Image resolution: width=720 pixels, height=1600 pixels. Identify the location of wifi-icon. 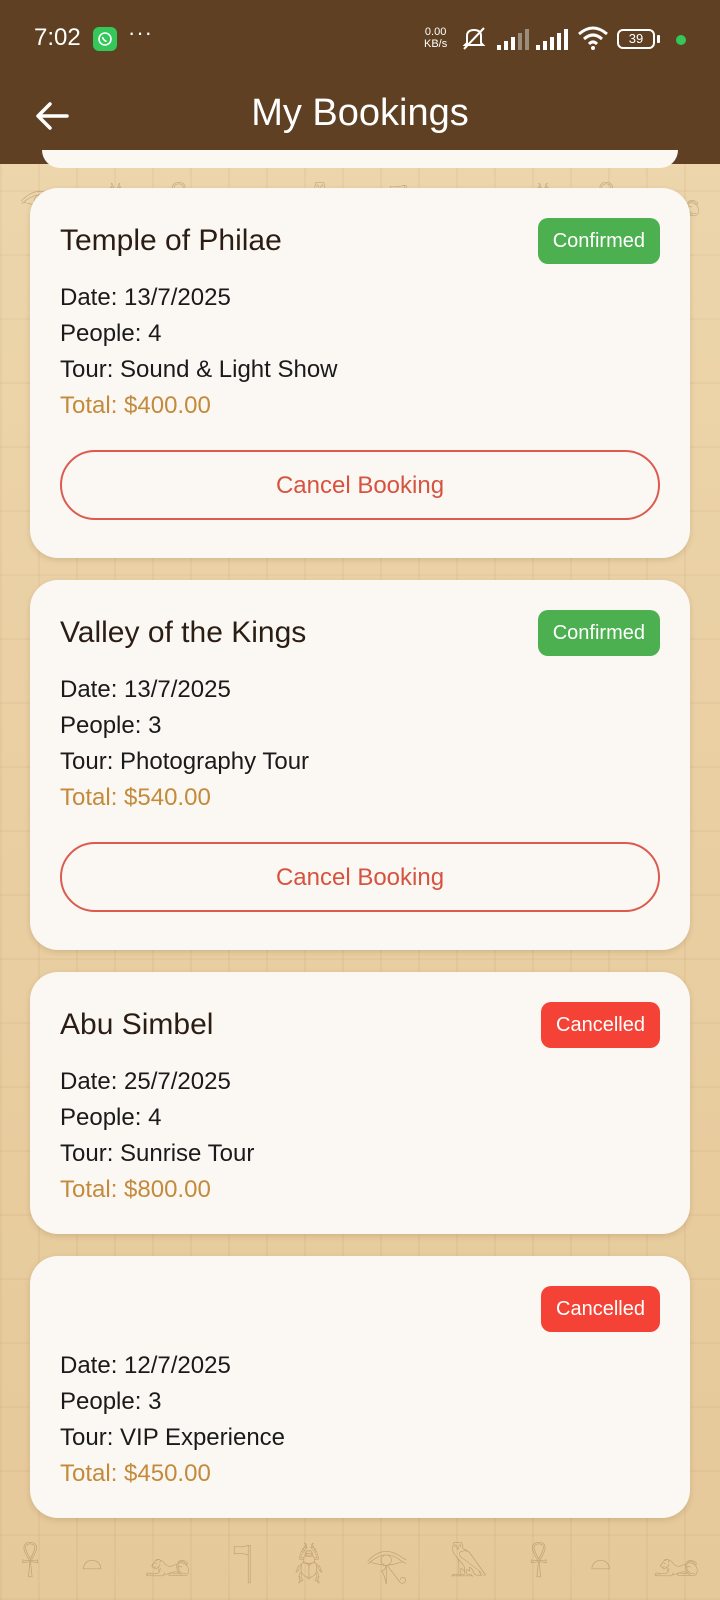
(593, 40).